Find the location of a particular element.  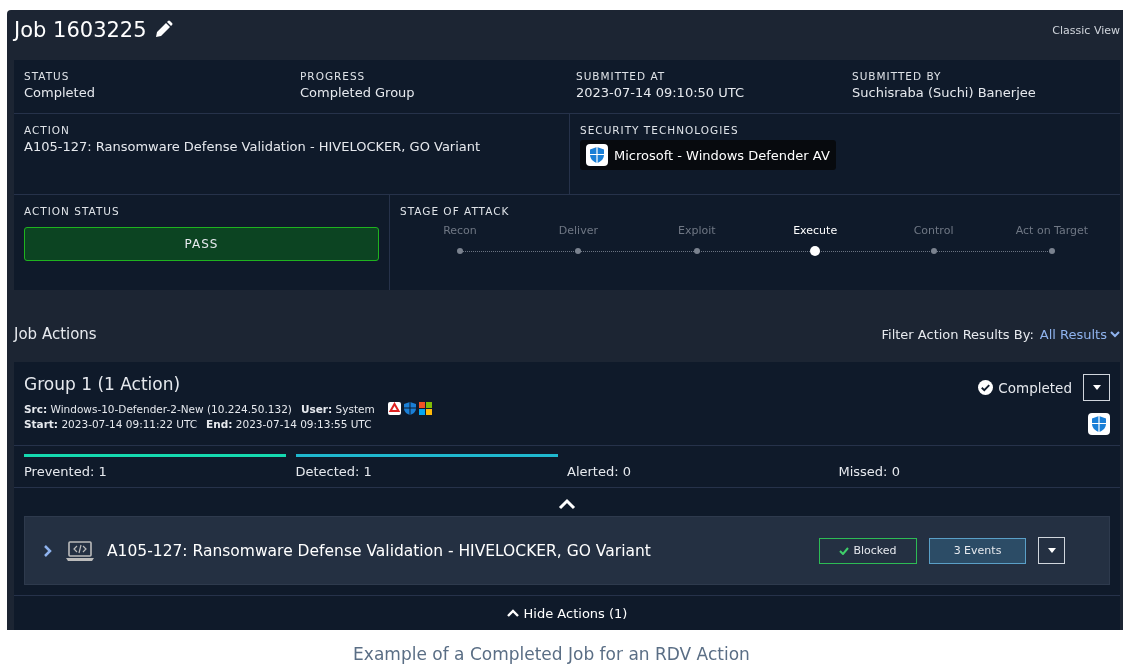

stage-label: Control is located at coordinates (933, 231).